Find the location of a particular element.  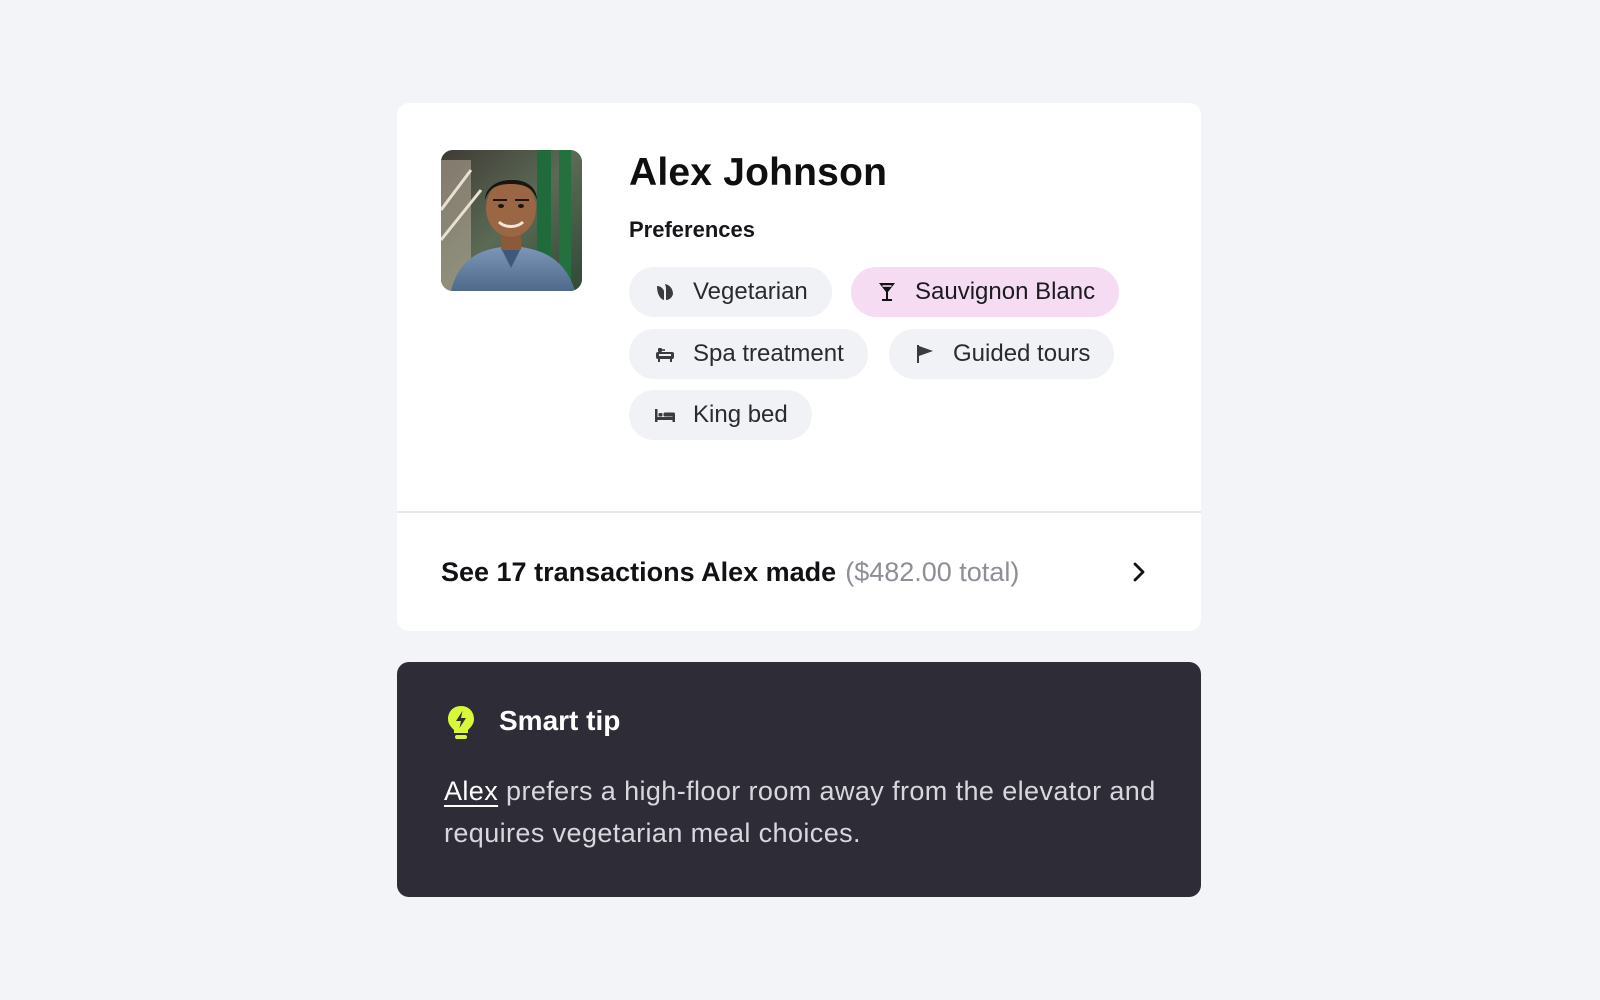

avatar-photo is located at coordinates (511, 220).